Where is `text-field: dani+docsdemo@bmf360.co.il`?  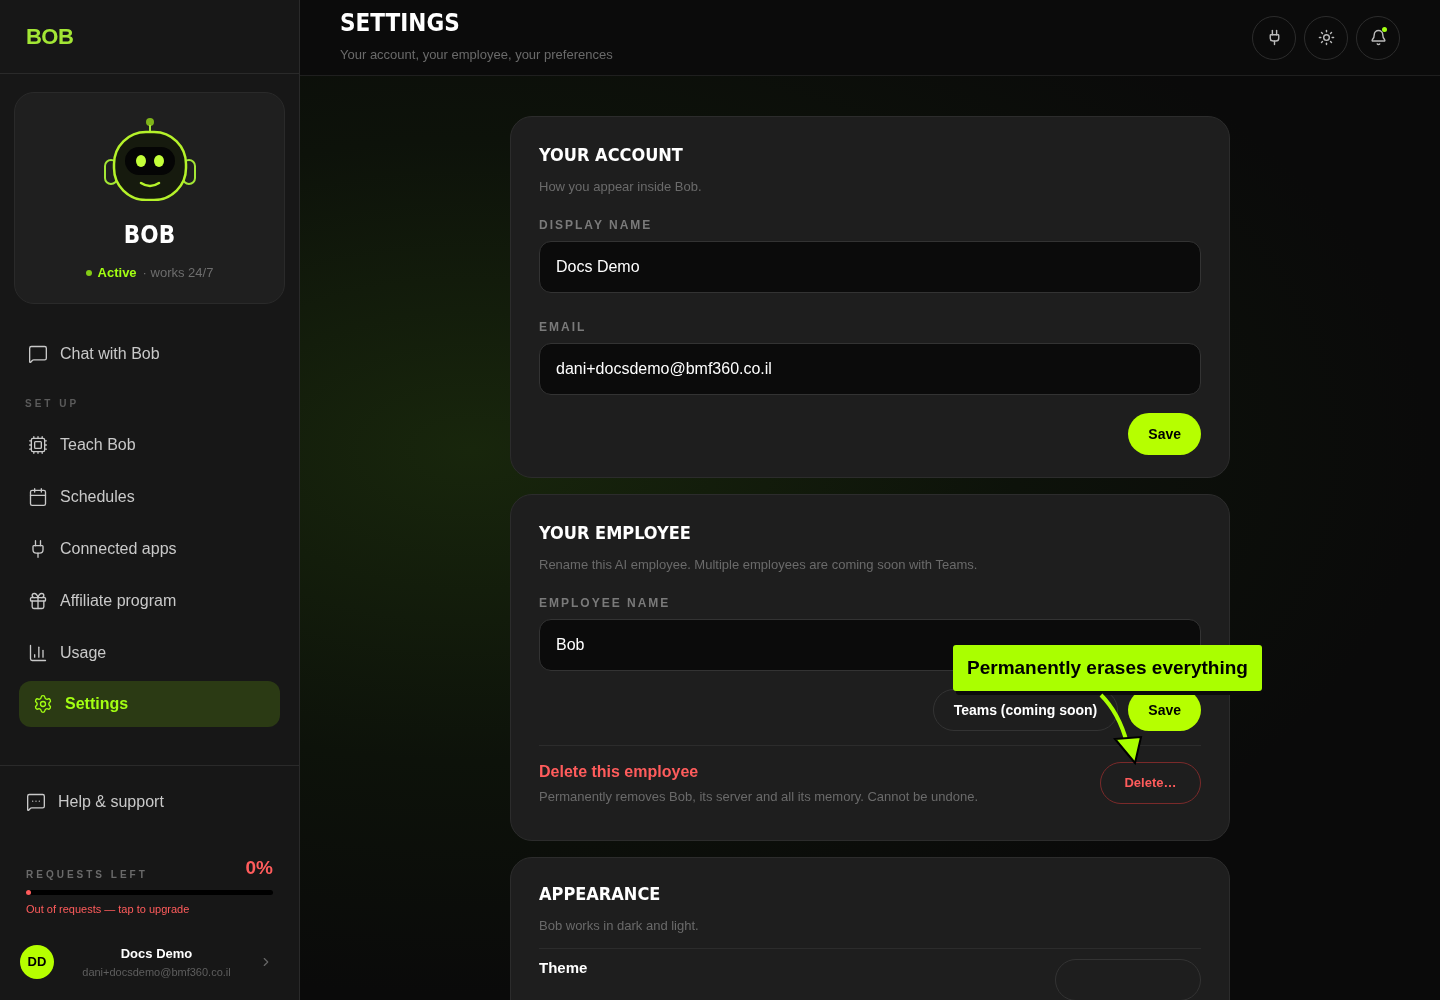
text-field: dani+docsdemo@bmf360.co.il is located at coordinates (870, 369).